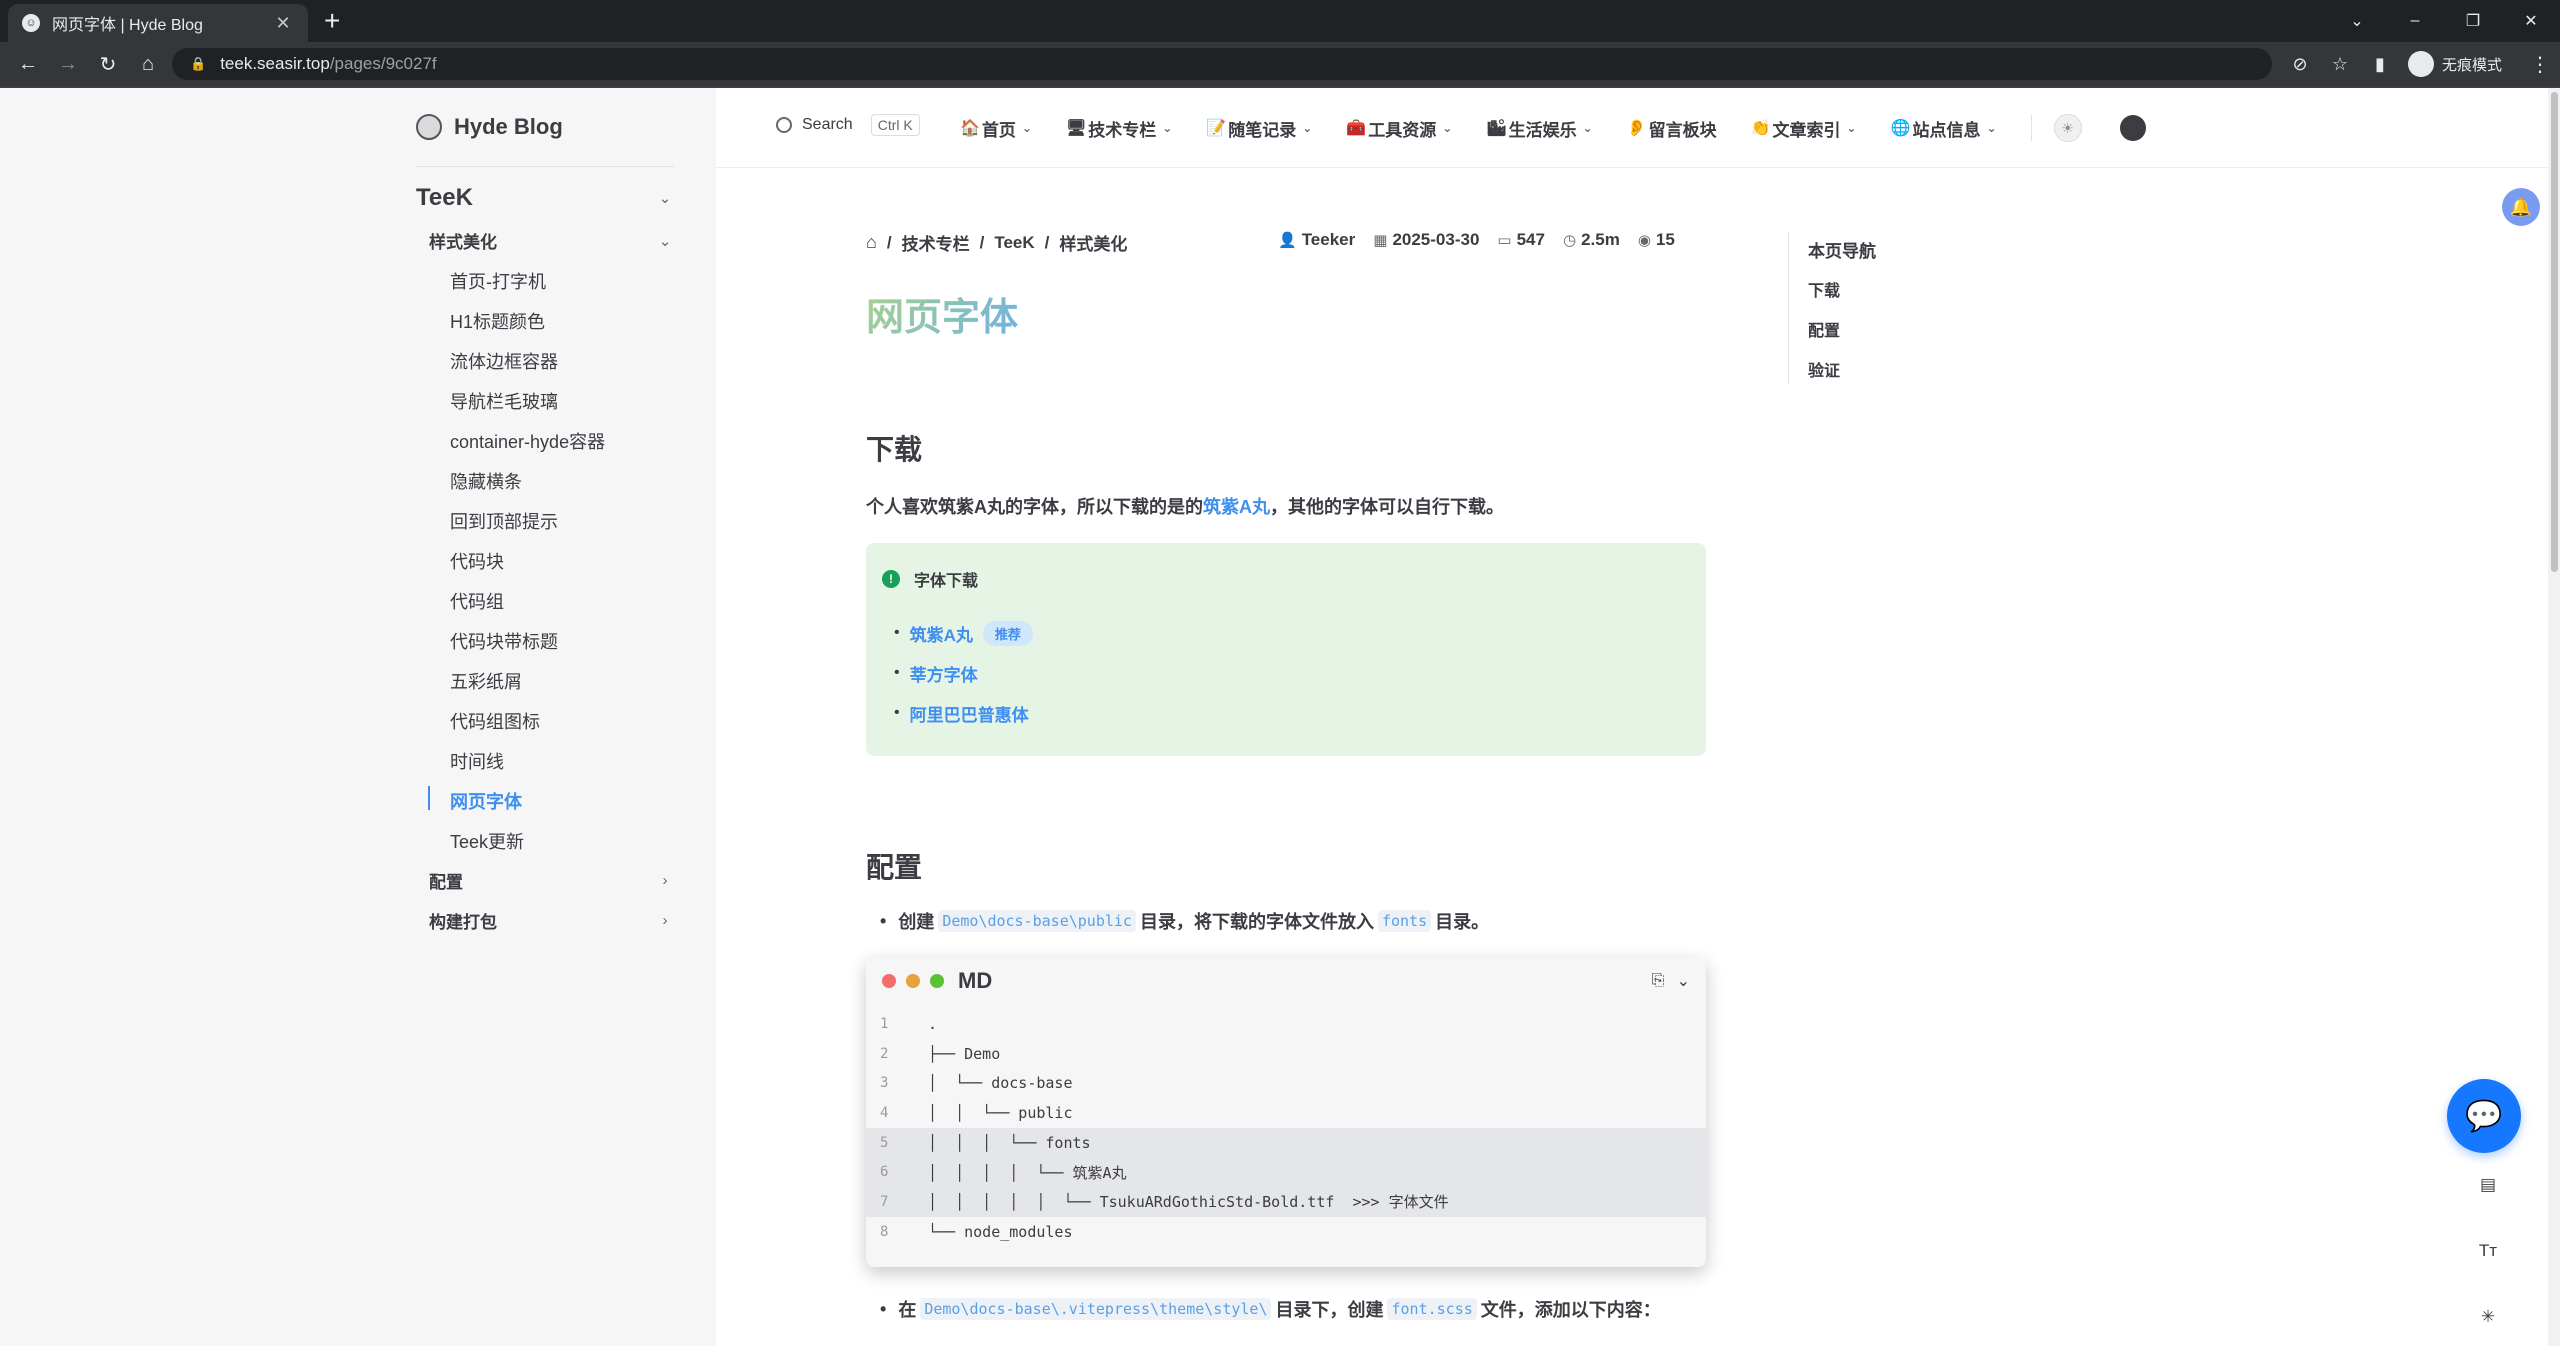 The width and height of the screenshot is (2560, 1346). I want to click on bullet-text: 目录，将下载的字体文件放入, so click(1256, 922).